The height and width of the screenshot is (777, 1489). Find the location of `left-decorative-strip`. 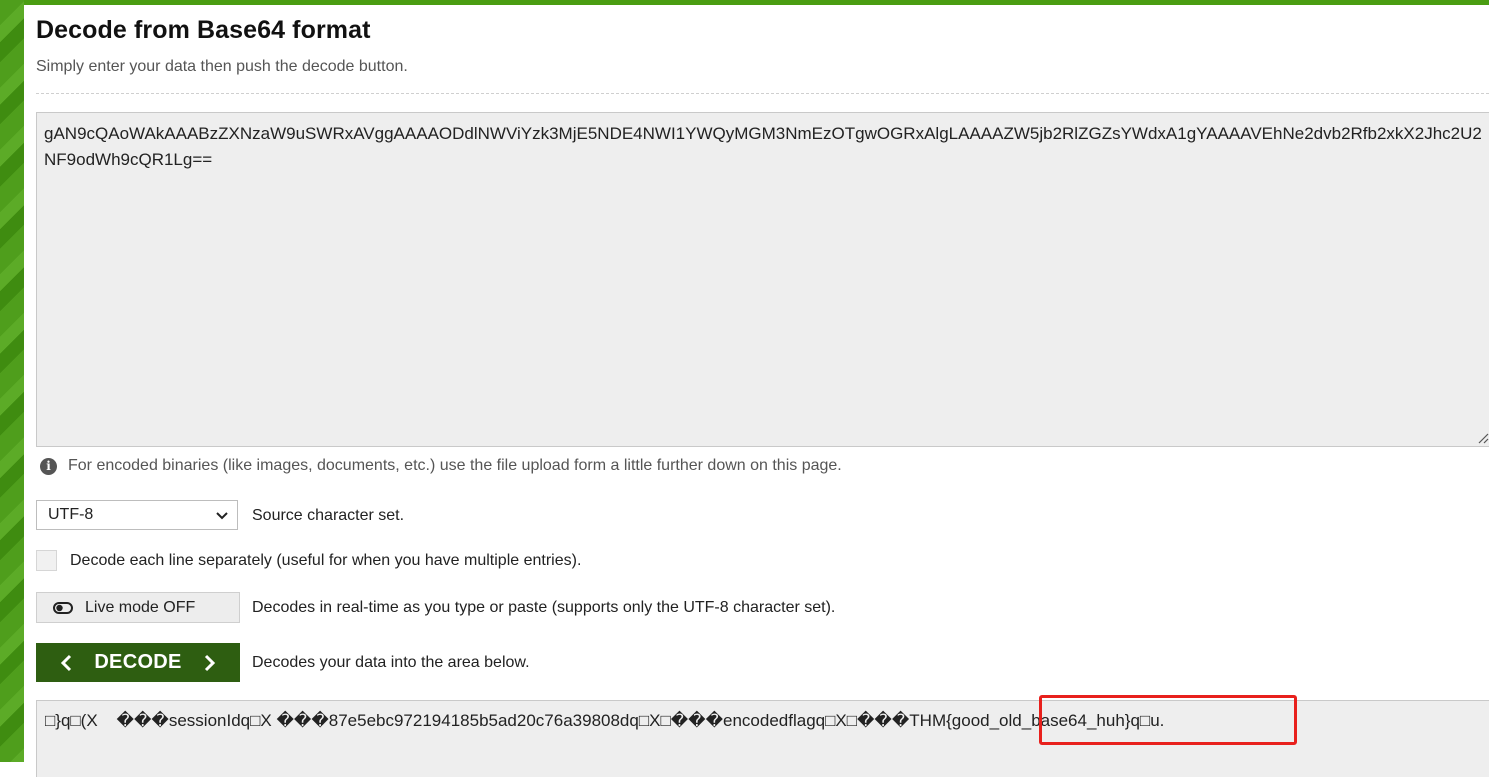

left-decorative-strip is located at coordinates (12, 381).